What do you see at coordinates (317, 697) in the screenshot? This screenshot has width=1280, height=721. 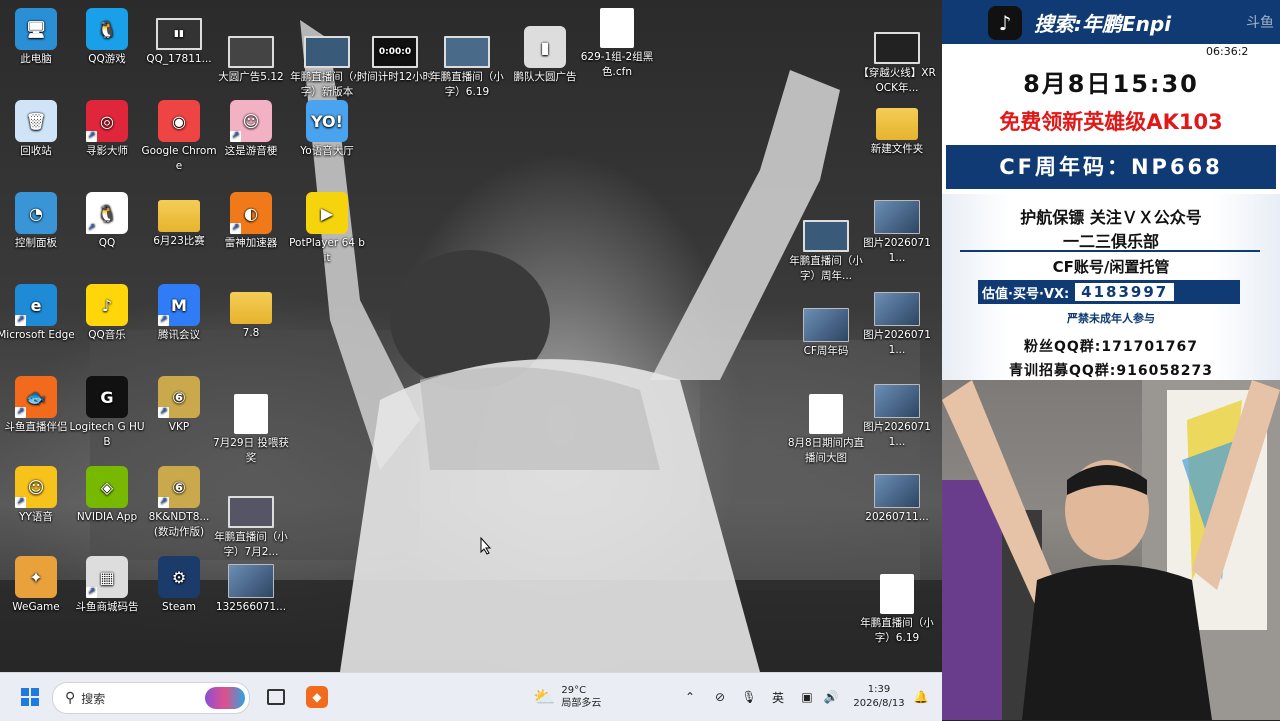 I see `taskbar-app-douyu: ◆` at bounding box center [317, 697].